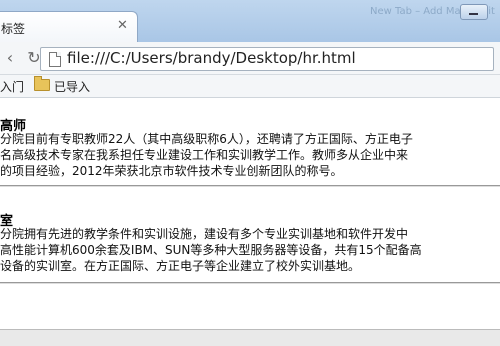  I want to click on labs-paragraph-line: 分院拥有先进的教学条件和实训设施，建设有多个专业实训基地和软件开发中, so click(204, 234).